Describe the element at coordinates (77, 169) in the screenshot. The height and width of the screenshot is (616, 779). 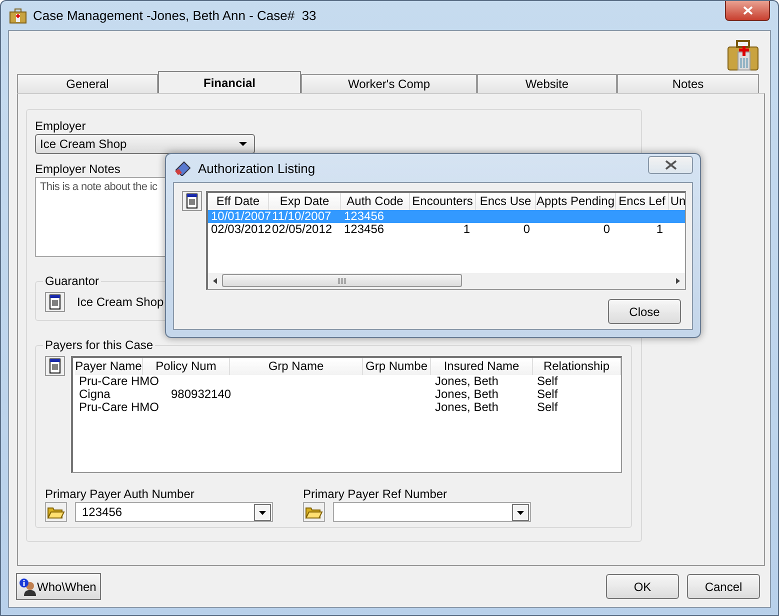
I see `field-label: Employer Notes` at that location.